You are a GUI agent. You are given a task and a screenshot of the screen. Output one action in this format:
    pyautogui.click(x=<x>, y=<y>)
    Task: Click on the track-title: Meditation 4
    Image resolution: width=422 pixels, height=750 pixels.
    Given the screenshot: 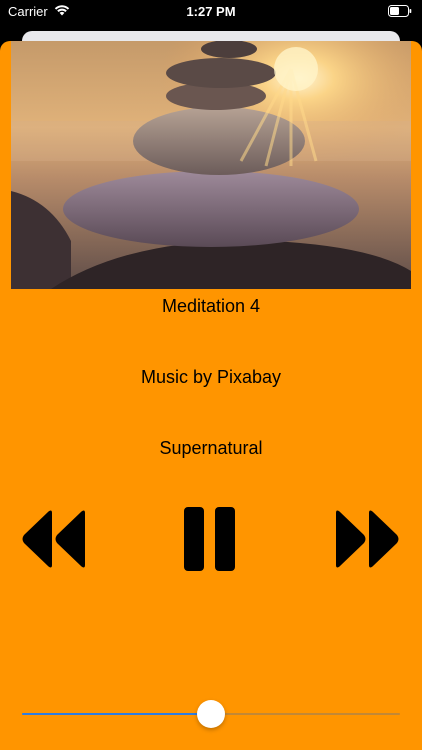 What is the action you would take?
    pyautogui.click(x=211, y=306)
    